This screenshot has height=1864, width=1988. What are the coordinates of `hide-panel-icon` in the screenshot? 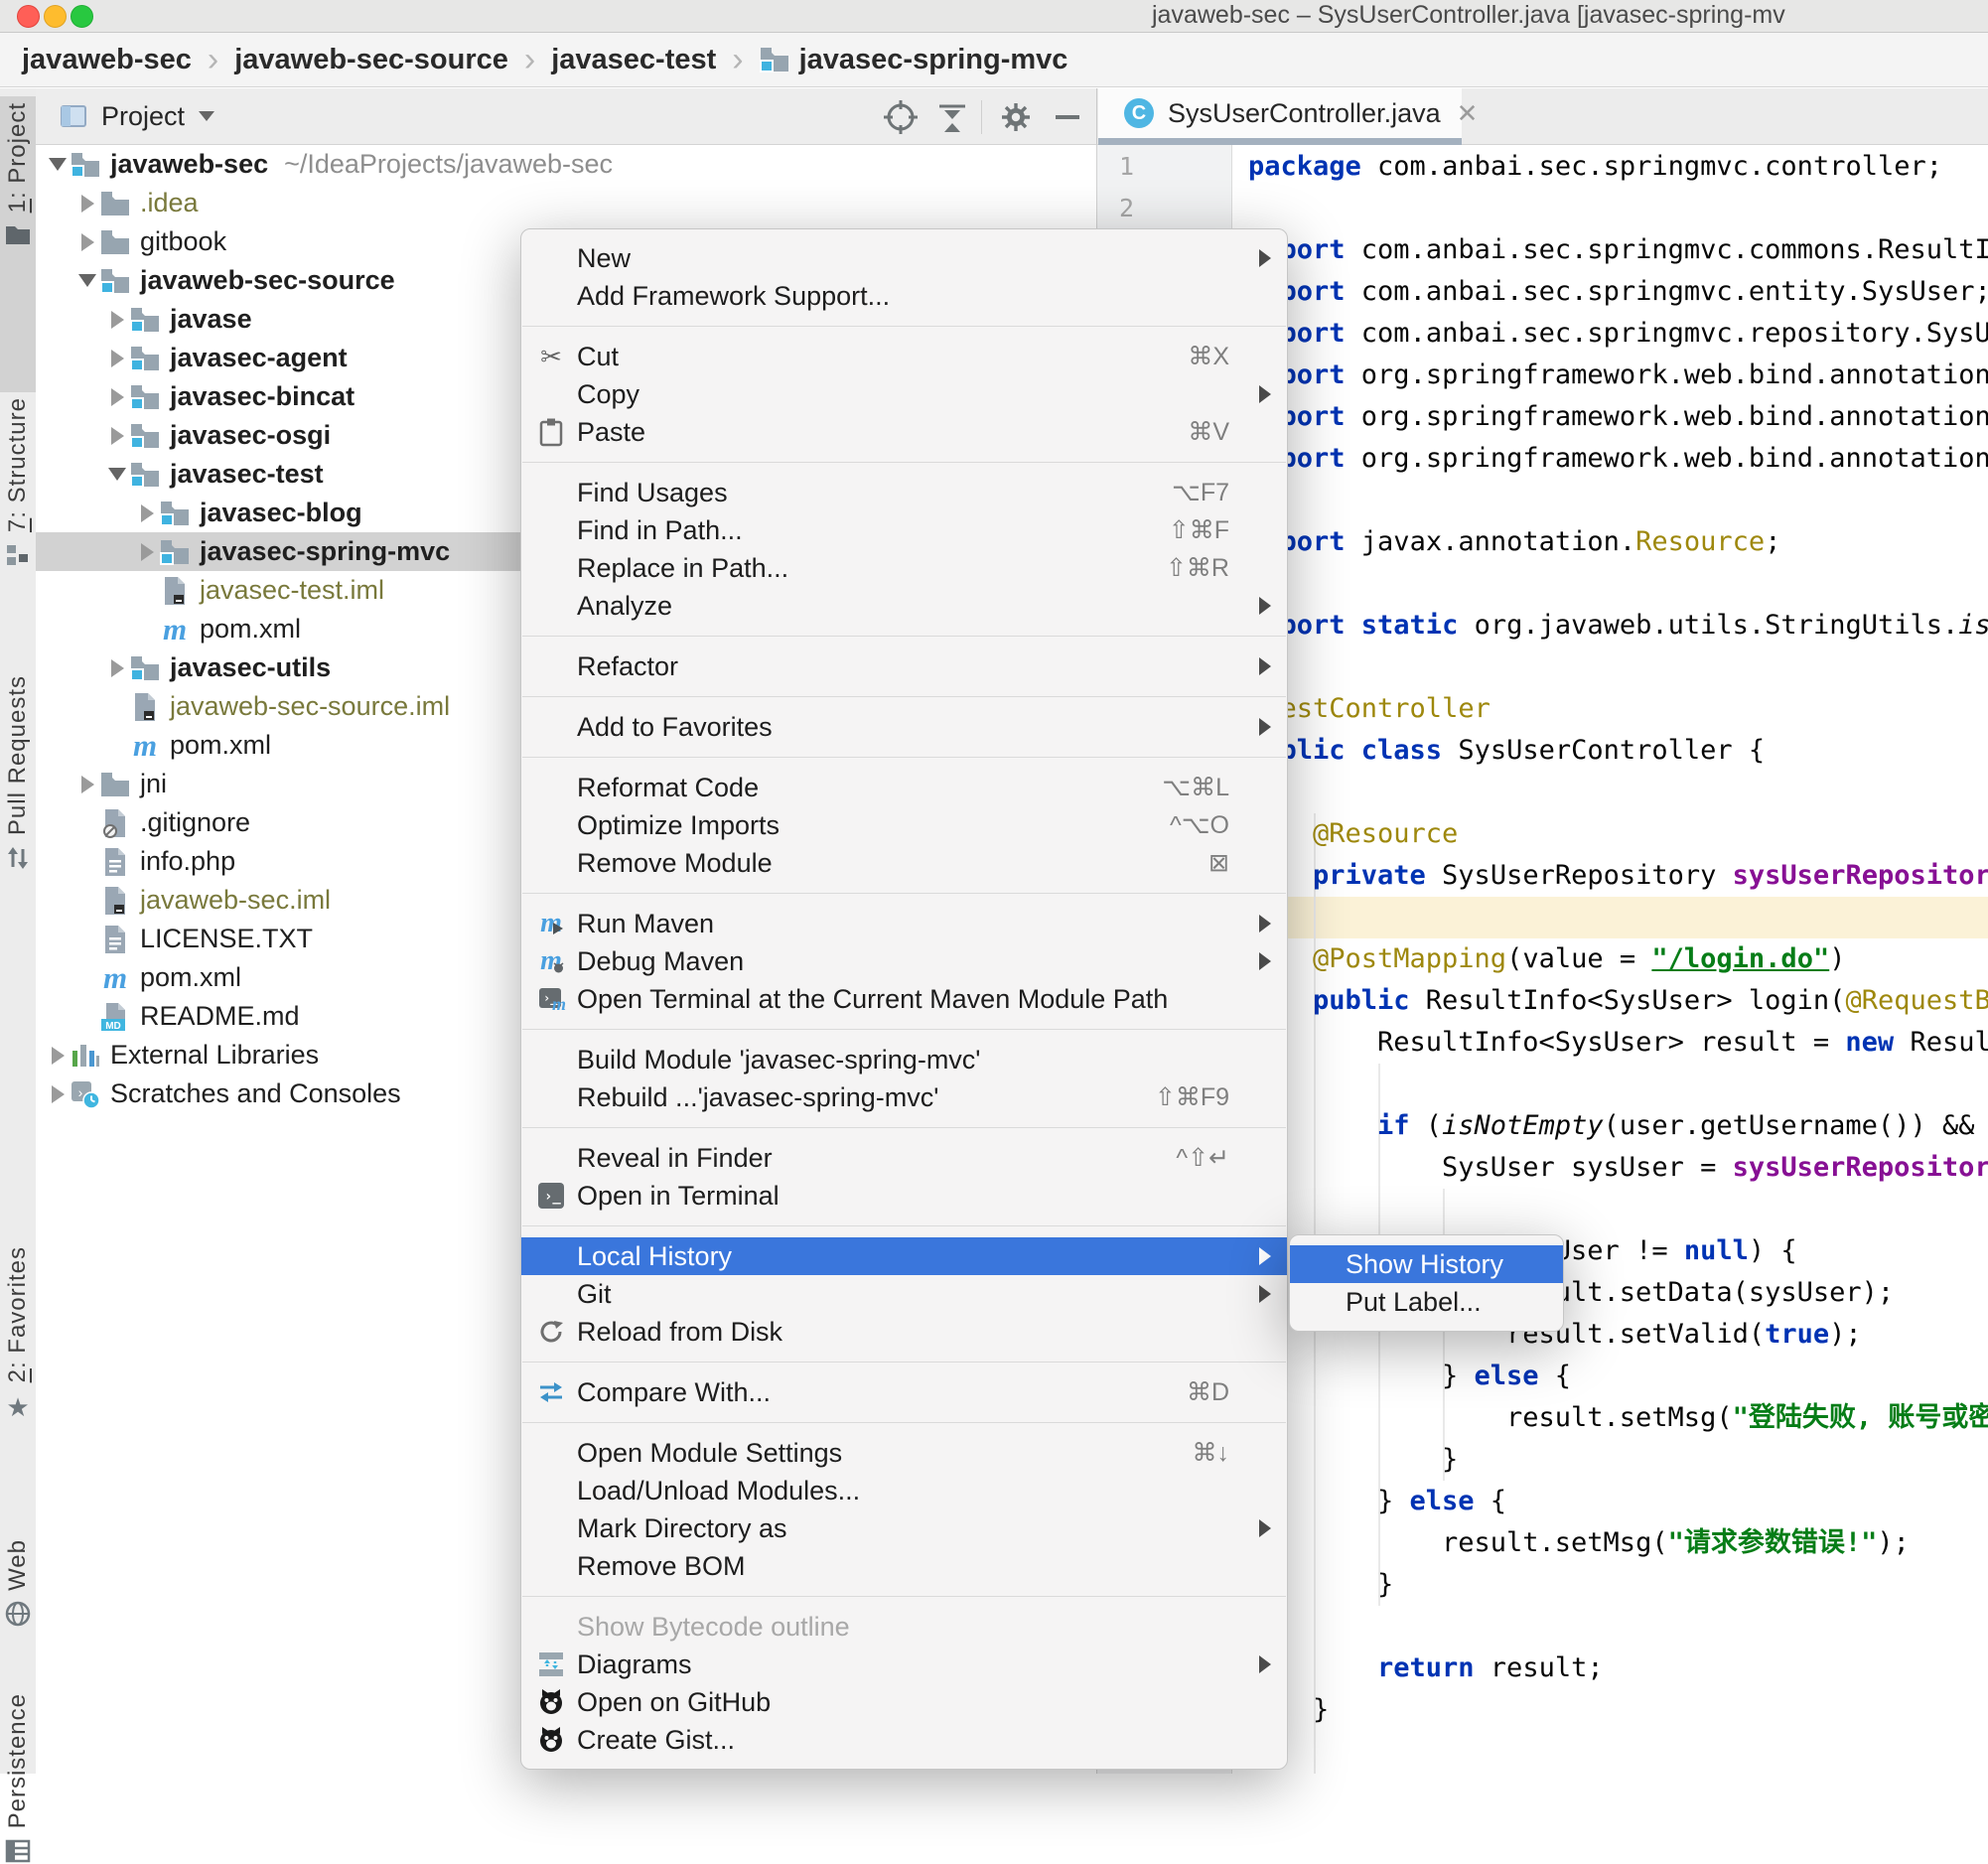 It's located at (1067, 116).